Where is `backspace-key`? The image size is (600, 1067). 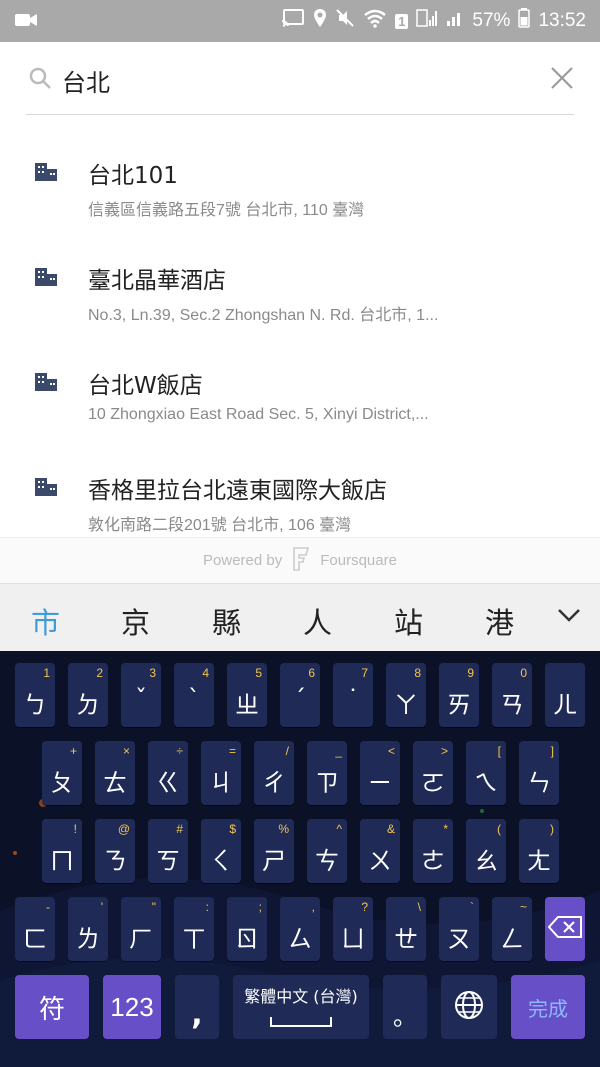 backspace-key is located at coordinates (565, 929).